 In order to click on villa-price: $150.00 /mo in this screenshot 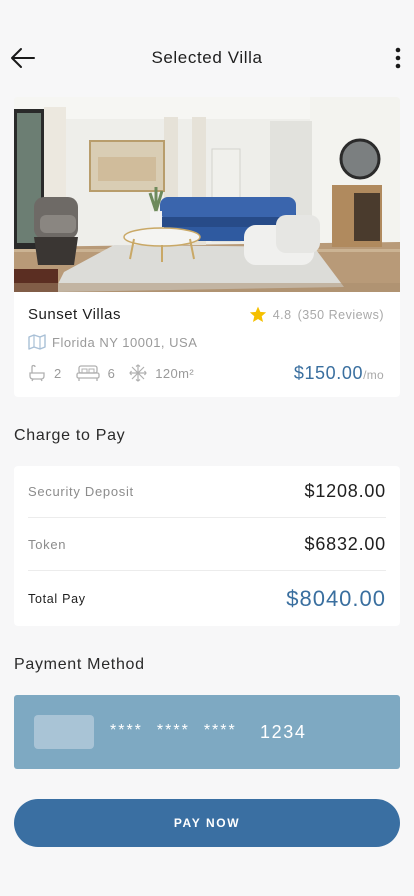, I will do `click(339, 373)`.